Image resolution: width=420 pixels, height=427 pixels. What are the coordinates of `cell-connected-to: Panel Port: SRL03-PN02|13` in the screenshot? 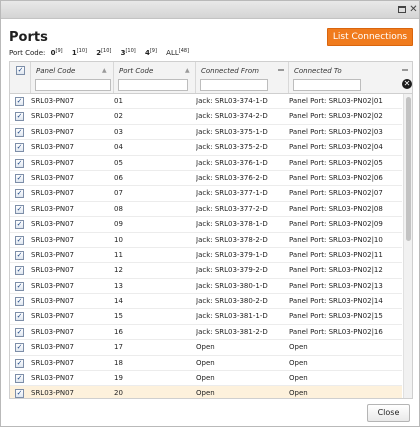 It's located at (336, 285).